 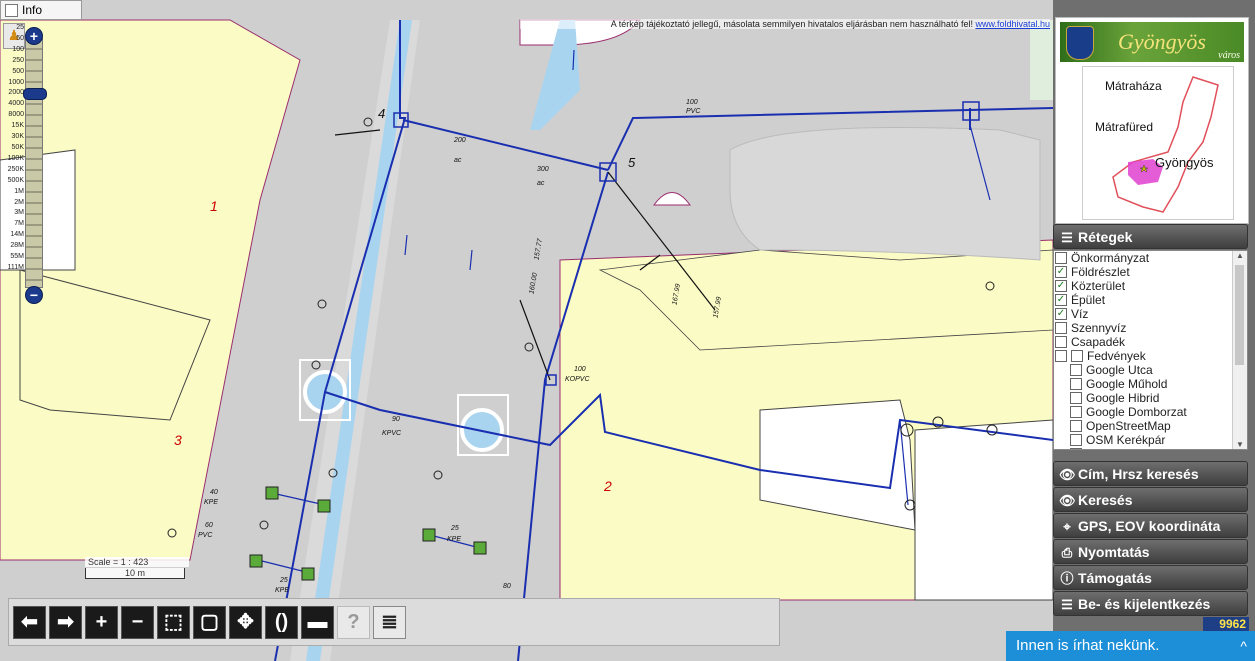 I want to click on info-toggle: Info, so click(x=41, y=10).